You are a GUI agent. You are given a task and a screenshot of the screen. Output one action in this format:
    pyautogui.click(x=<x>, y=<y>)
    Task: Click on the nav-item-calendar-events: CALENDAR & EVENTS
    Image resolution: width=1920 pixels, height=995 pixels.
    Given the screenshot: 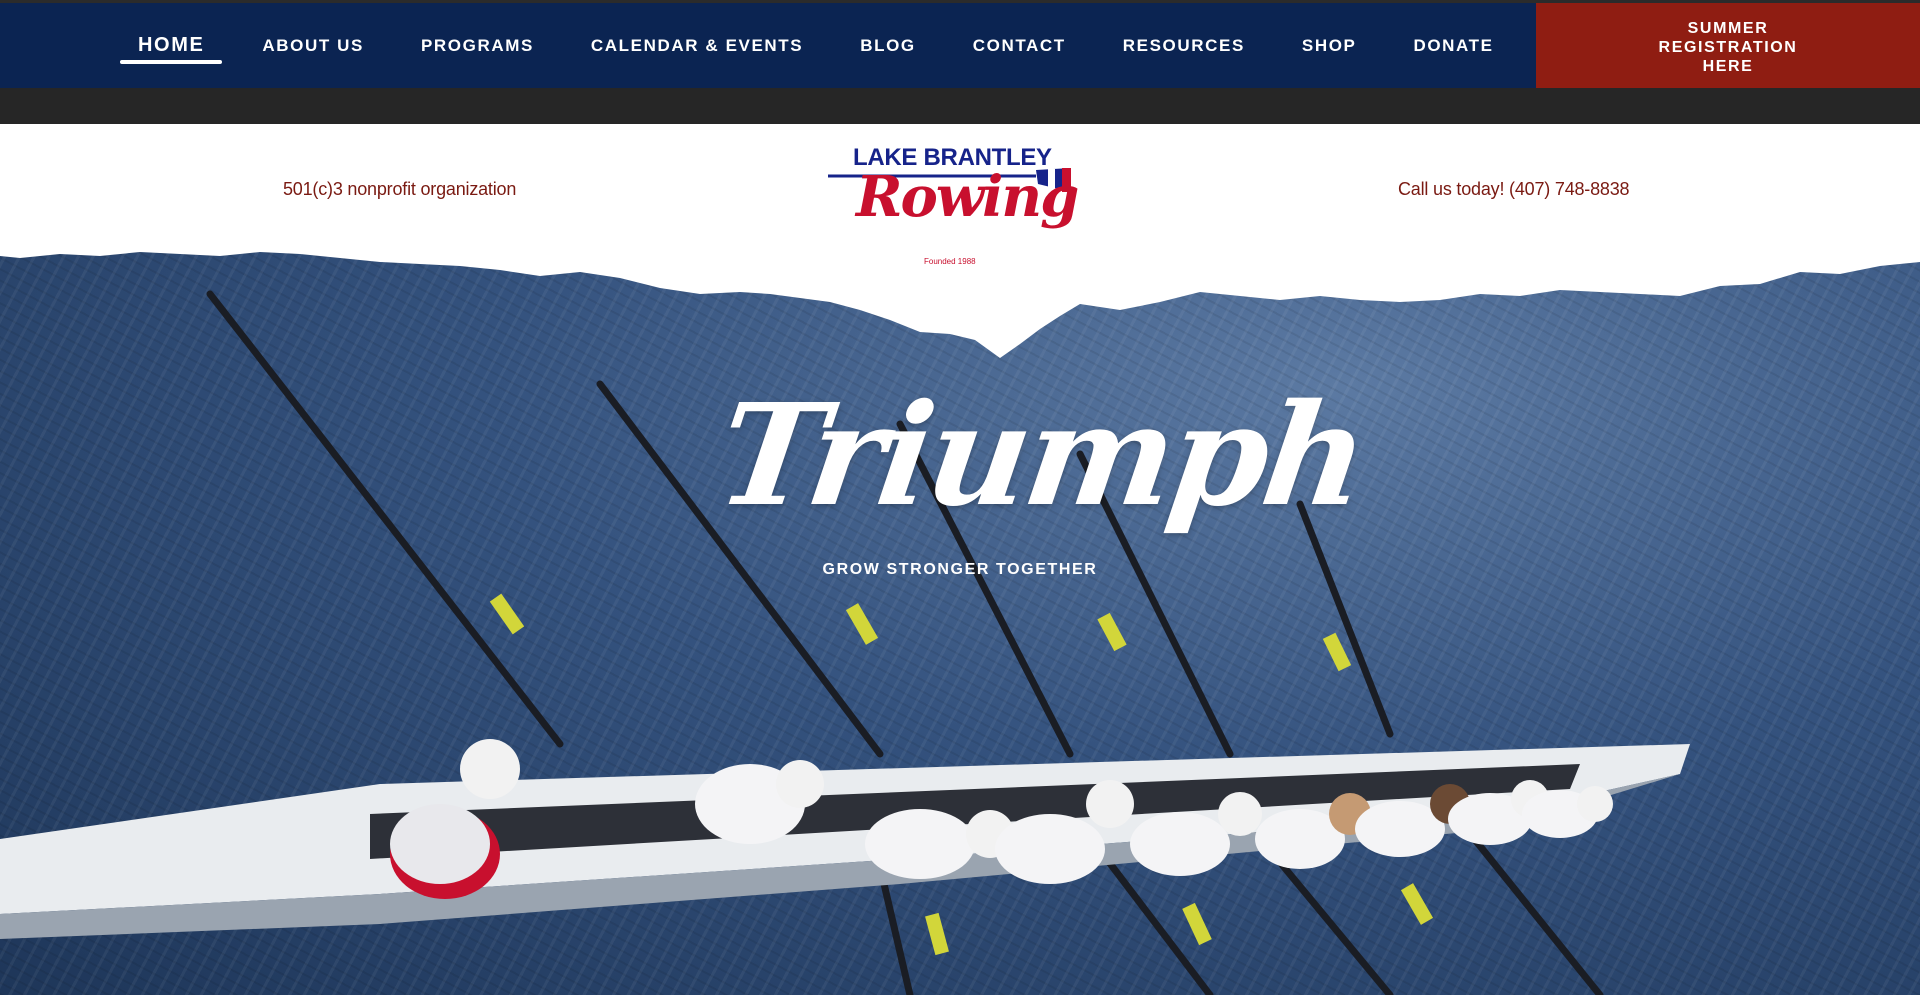 What is the action you would take?
    pyautogui.click(x=697, y=45)
    